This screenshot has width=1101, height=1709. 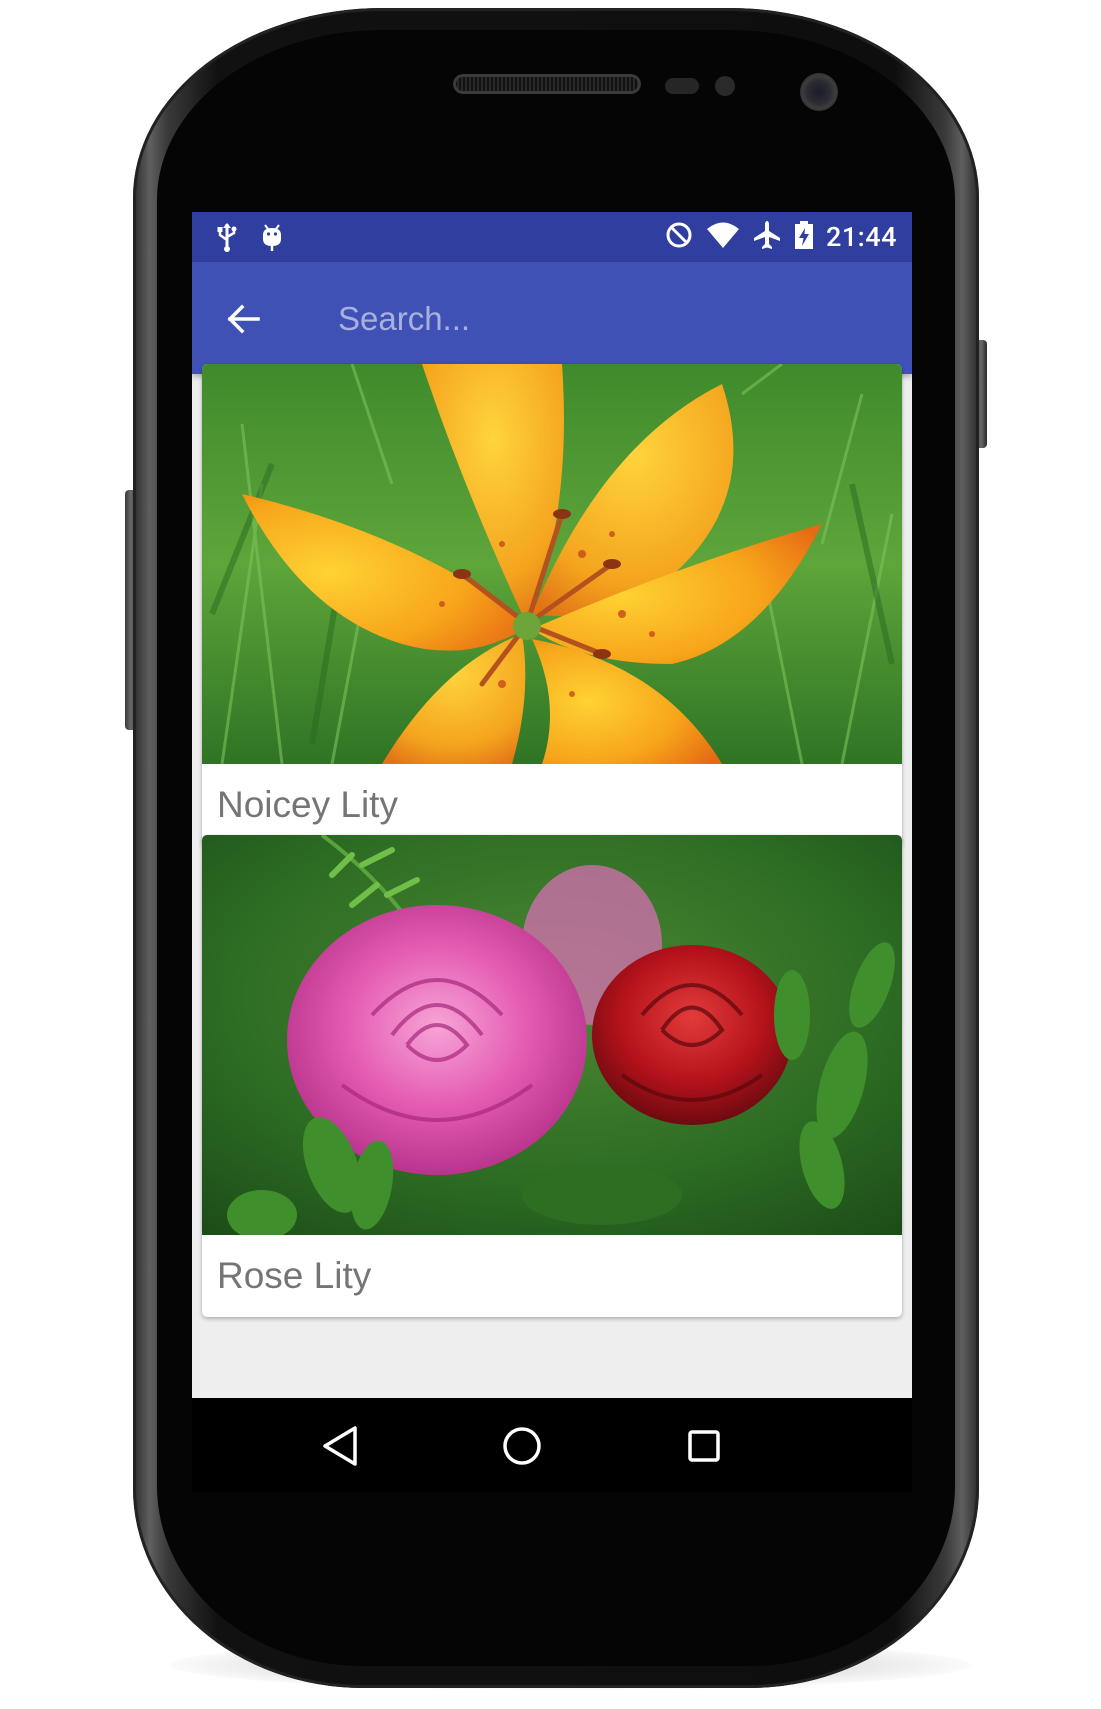 I want to click on nav-recents-button, so click(x=704, y=1446).